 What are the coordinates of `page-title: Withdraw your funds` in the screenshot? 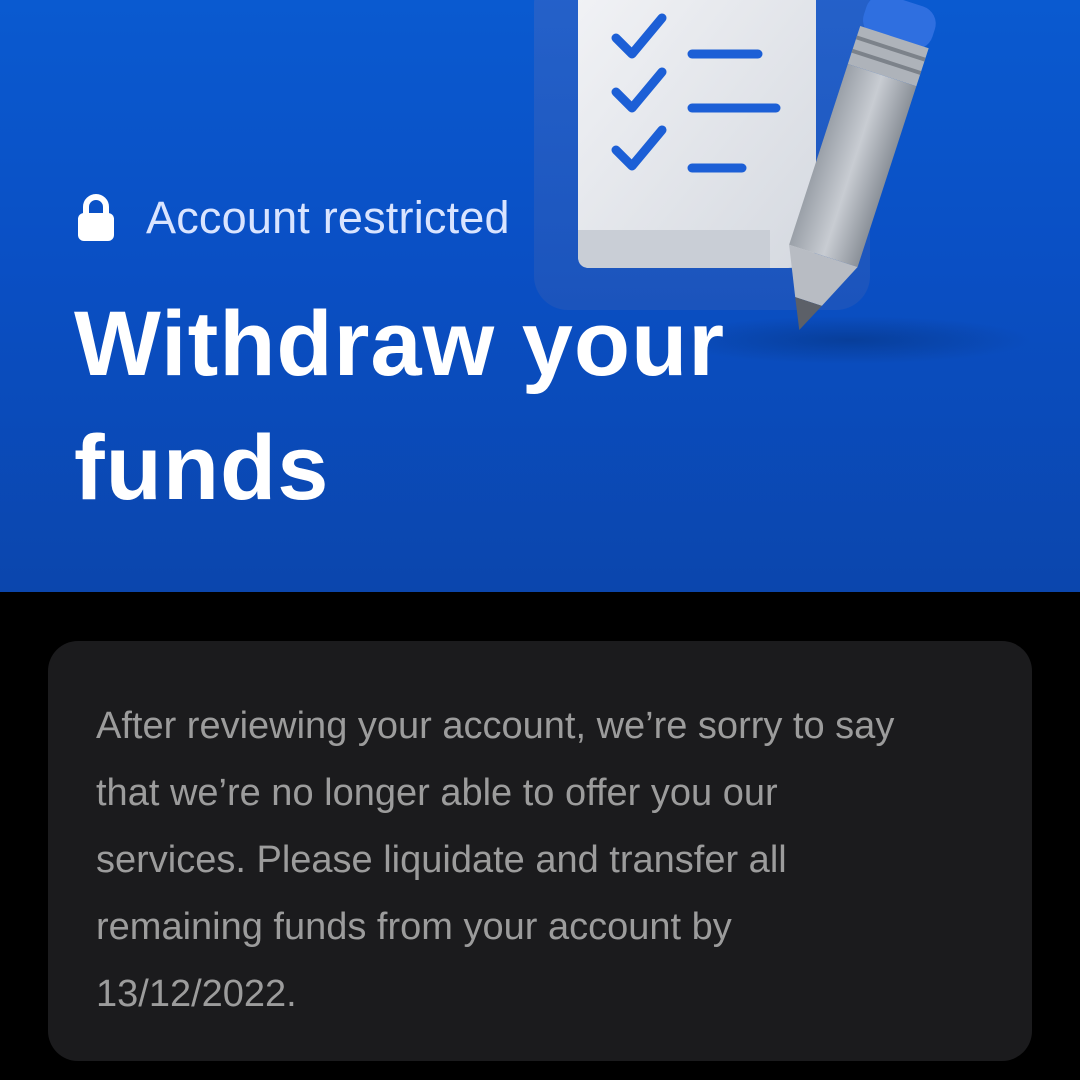 It's located at (400, 406).